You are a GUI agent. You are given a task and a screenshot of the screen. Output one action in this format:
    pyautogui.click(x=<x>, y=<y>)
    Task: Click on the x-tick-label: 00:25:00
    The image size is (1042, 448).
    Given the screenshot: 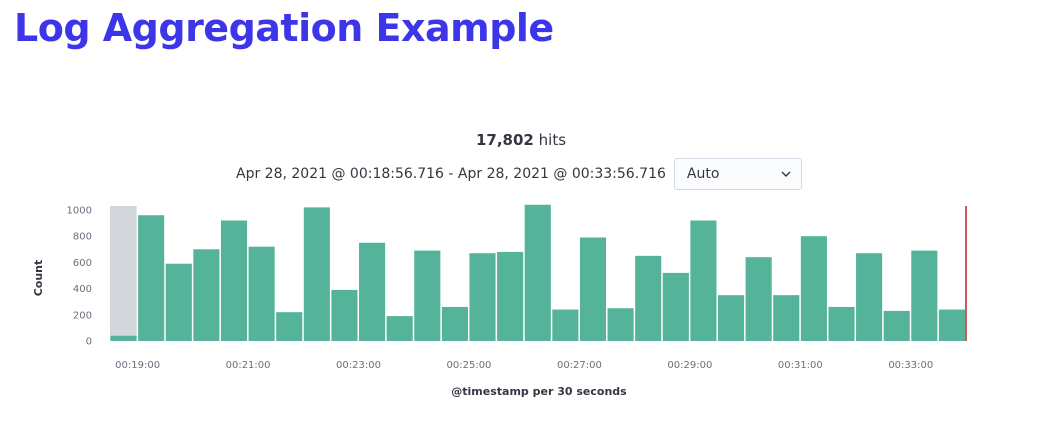 What is the action you would take?
    pyautogui.click(x=469, y=365)
    